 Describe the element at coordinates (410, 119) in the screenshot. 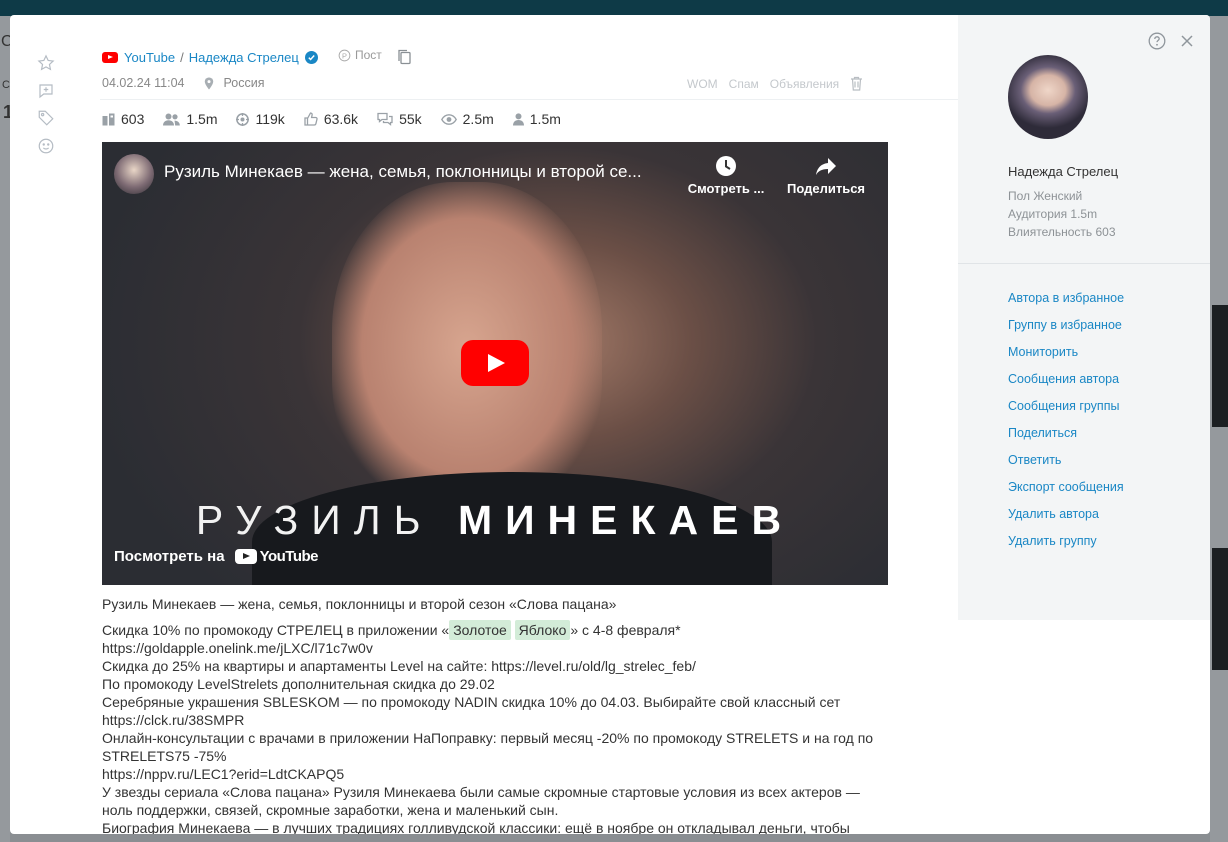

I see `stat-value: 55k` at that location.